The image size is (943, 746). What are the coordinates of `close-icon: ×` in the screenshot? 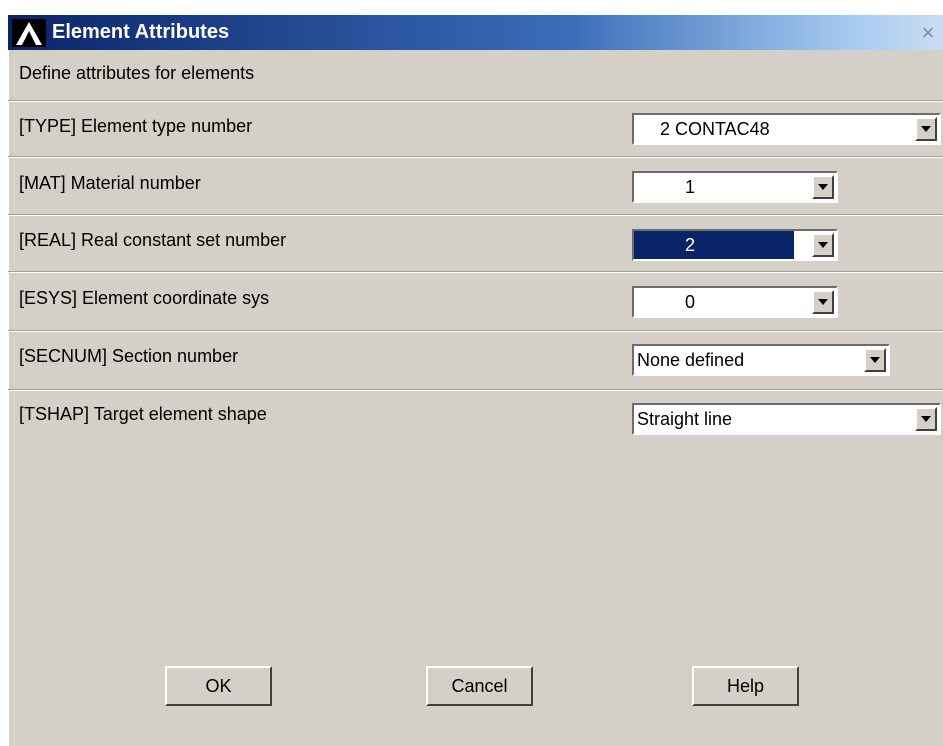 It's located at (928, 33).